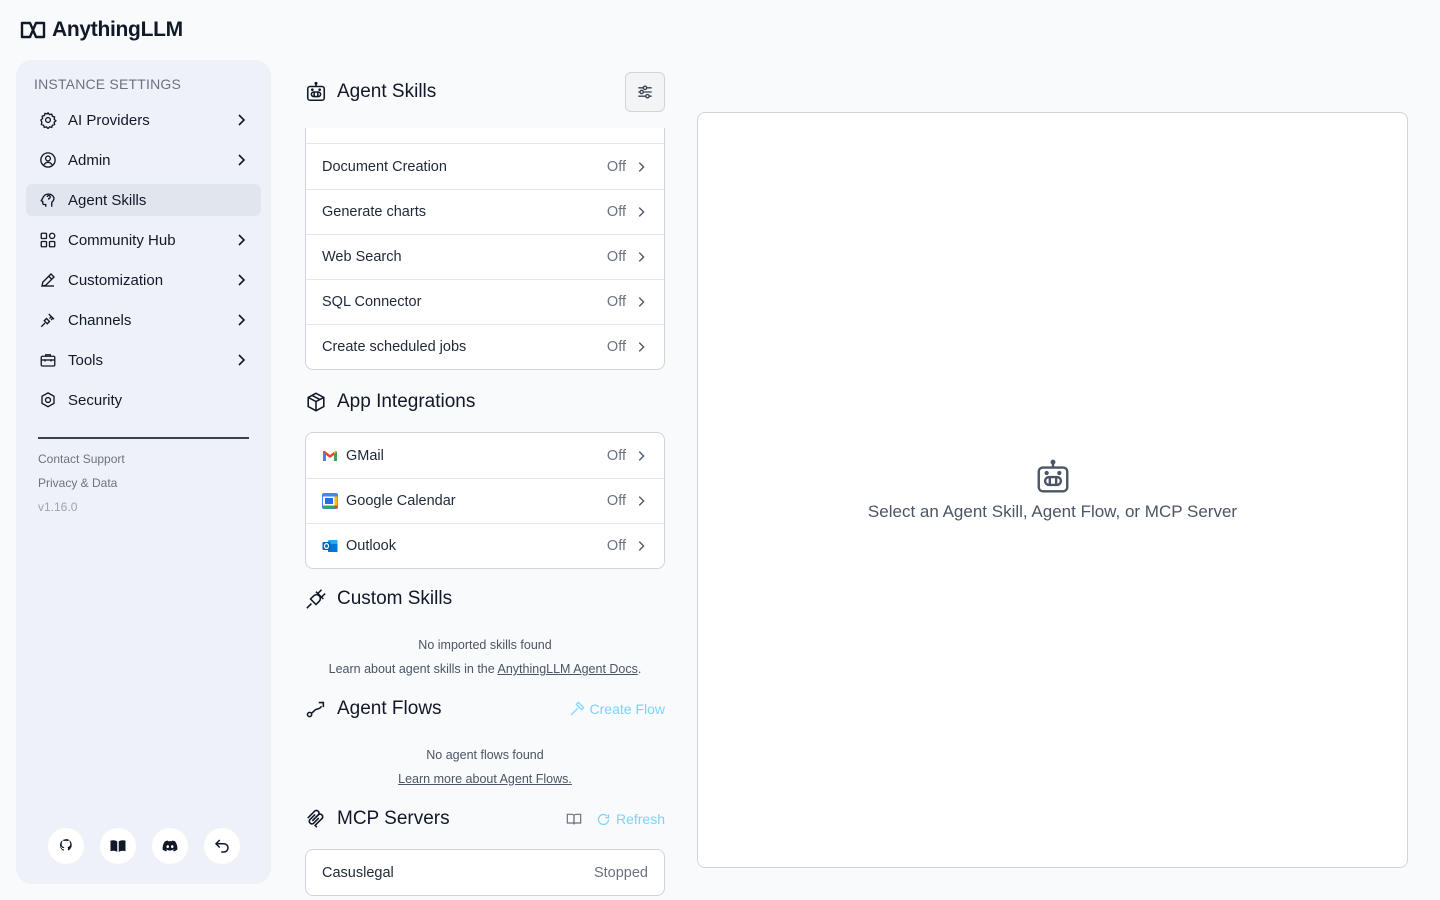  Describe the element at coordinates (394, 347) in the screenshot. I see `skill-label: Create scheduled jobs` at that location.